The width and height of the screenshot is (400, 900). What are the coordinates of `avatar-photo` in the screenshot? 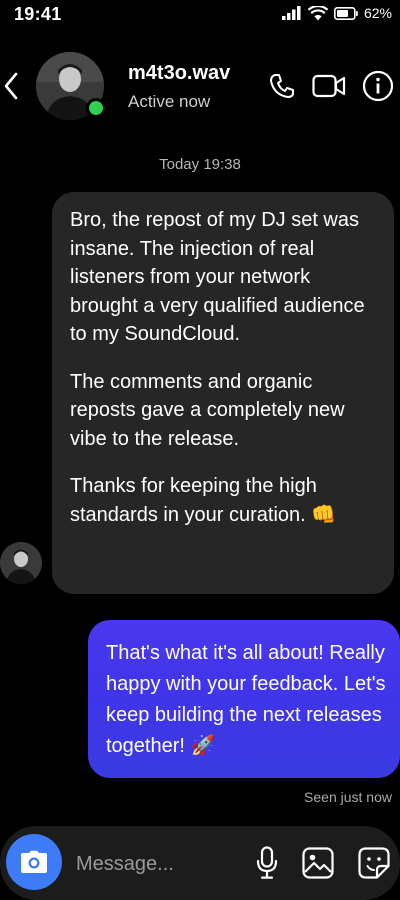 It's located at (21, 563).